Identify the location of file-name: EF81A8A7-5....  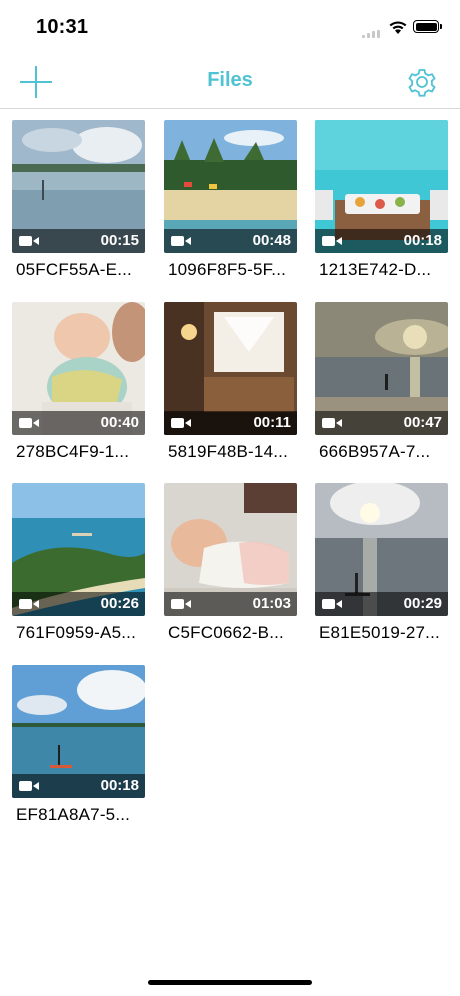
(73, 814).